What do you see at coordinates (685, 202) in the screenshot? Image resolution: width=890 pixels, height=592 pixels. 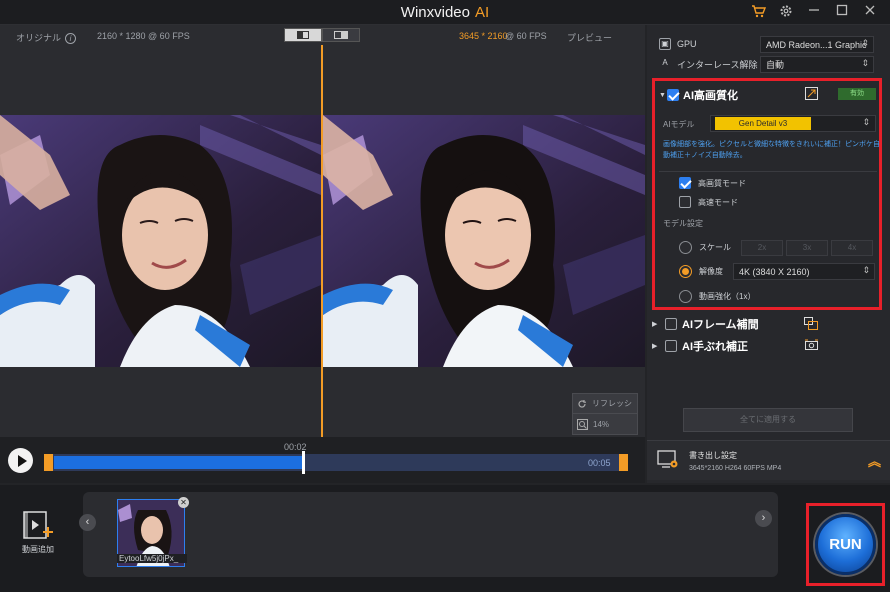 I see `fast-mode-checkbox` at bounding box center [685, 202].